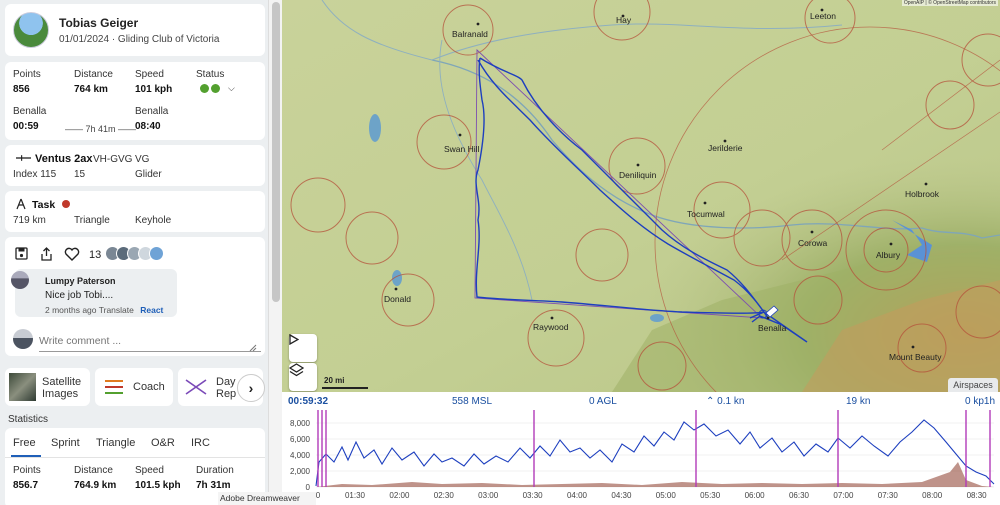 The height and width of the screenshot is (505, 1000). Describe the element at coordinates (308, 487) in the screenshot. I see `y-tick-label: 0` at that location.